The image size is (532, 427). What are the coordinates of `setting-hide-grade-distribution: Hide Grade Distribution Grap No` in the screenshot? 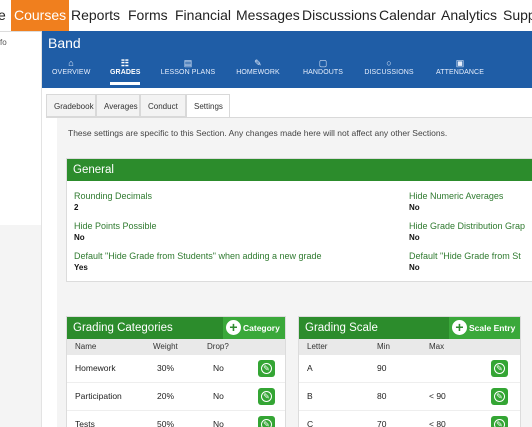 It's located at (467, 231).